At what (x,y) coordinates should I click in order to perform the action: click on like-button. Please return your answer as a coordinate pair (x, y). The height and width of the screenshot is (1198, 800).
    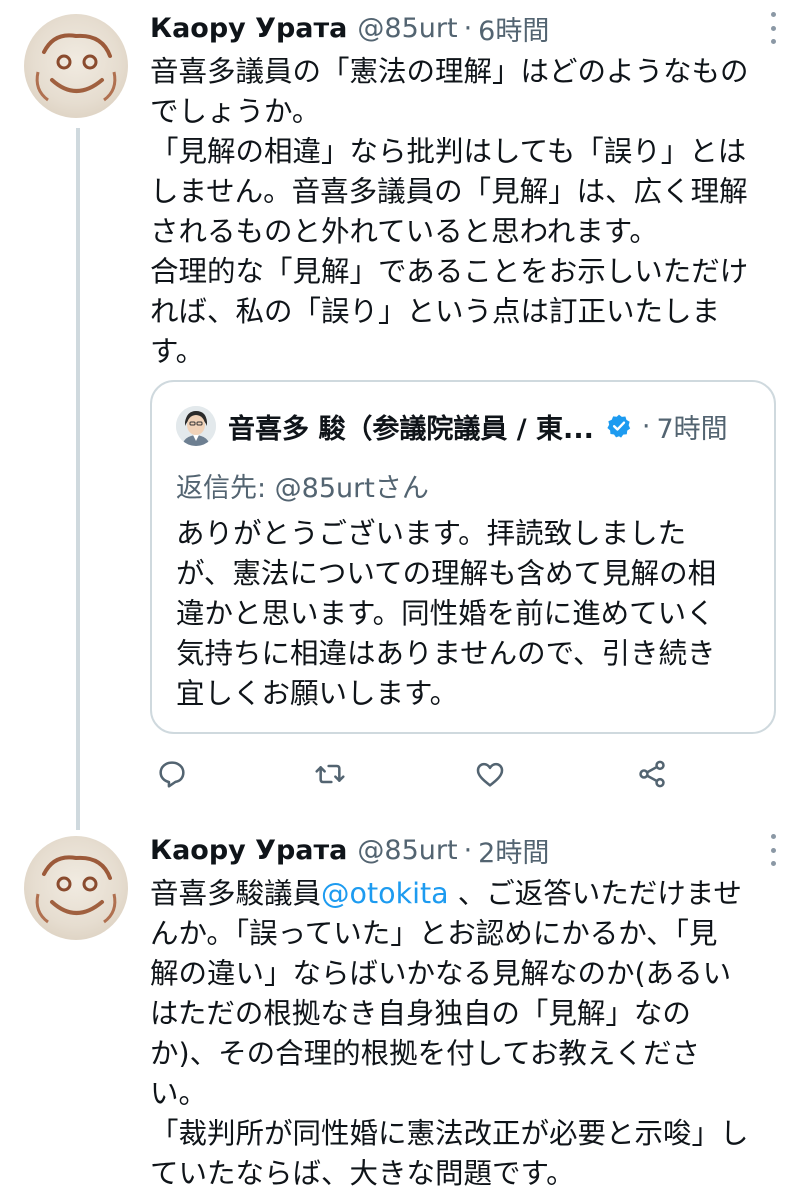
    Looking at the image, I should click on (490, 774).